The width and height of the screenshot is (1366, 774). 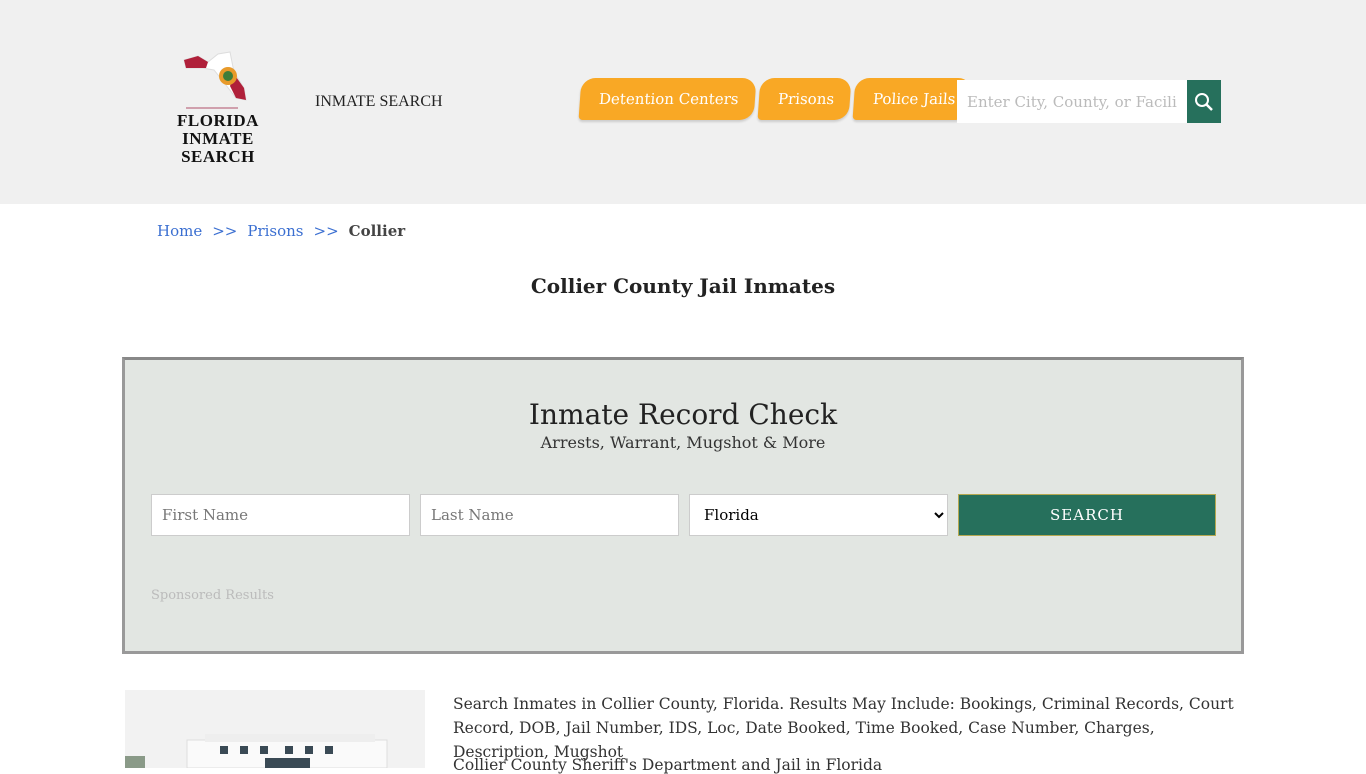 What do you see at coordinates (280, 515) in the screenshot?
I see `first-name-input` at bounding box center [280, 515].